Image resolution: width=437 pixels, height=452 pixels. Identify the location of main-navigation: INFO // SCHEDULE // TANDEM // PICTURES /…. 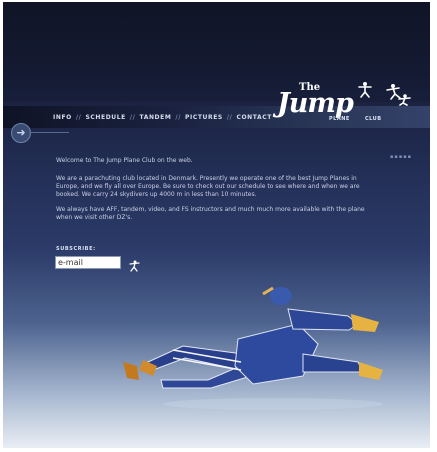
(162, 117).